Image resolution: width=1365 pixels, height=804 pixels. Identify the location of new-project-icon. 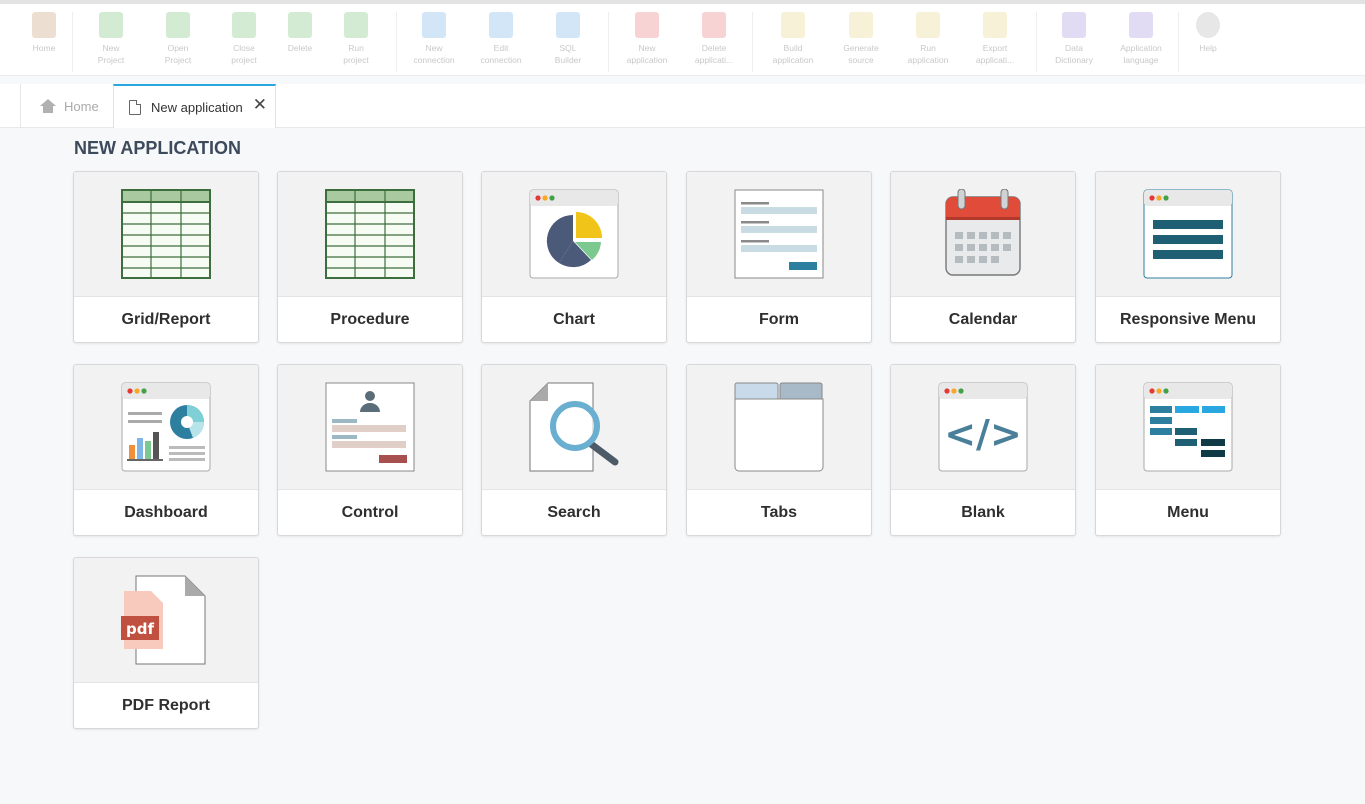
(111, 25).